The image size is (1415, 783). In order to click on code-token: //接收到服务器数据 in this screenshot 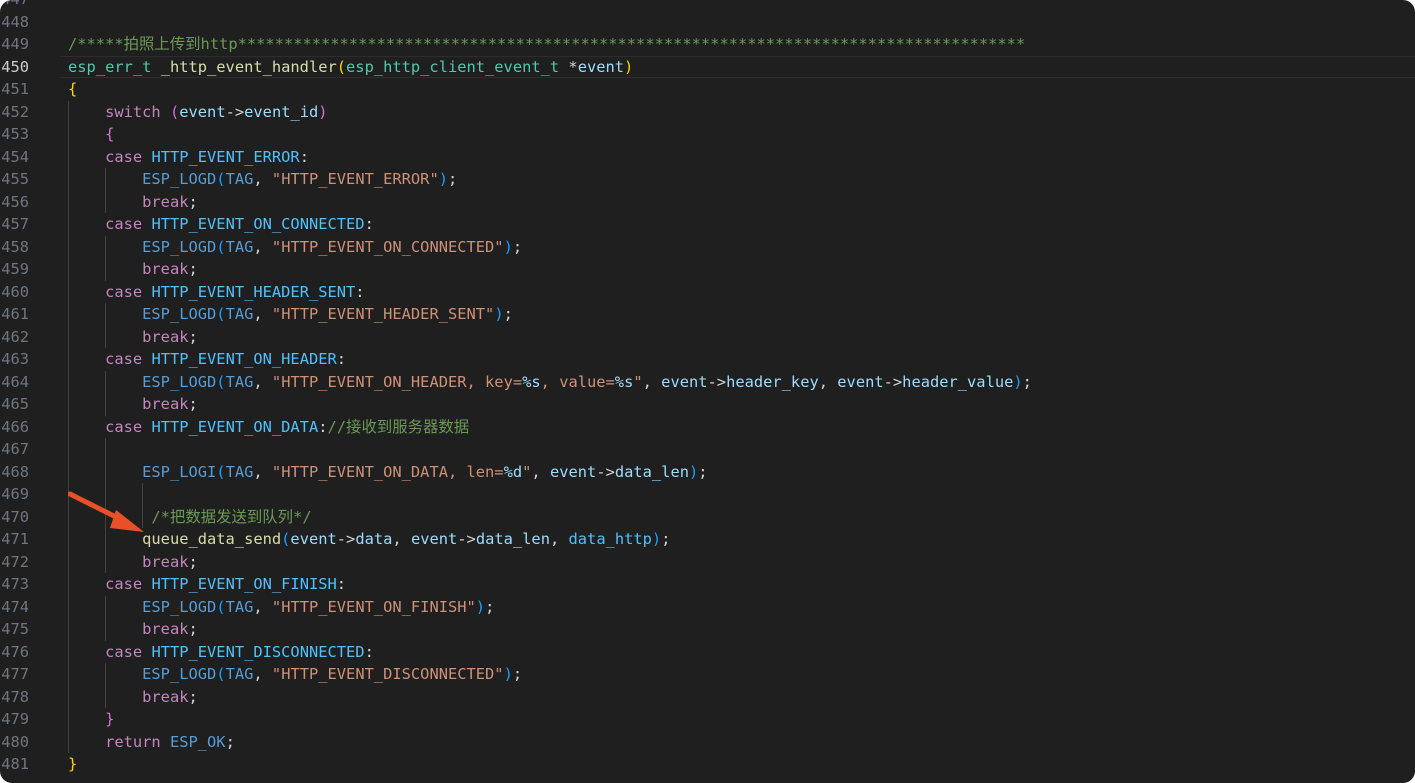, I will do `click(398, 426)`.